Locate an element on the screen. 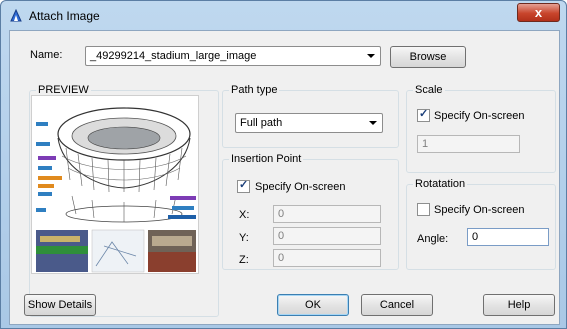 The image size is (567, 329). rotation-label: Rotatation is located at coordinates (440, 184).